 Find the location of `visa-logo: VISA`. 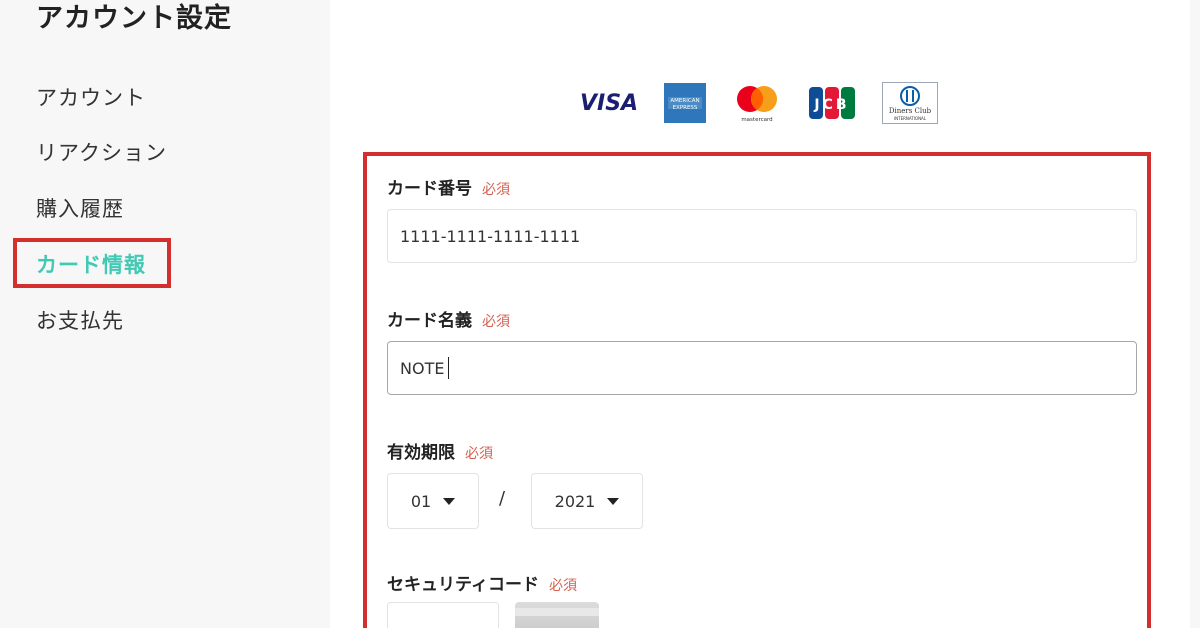

visa-logo: VISA is located at coordinates (609, 103).